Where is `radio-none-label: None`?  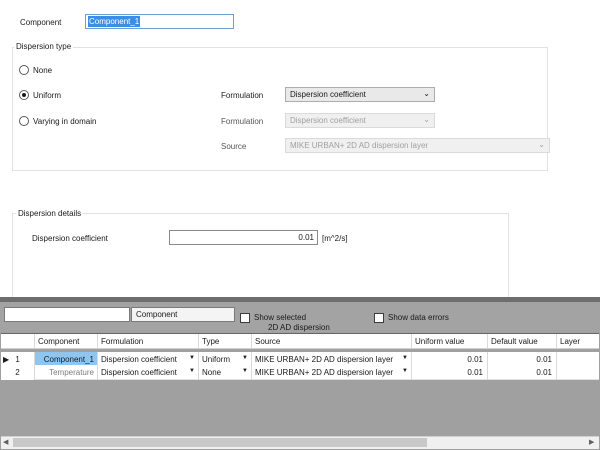
radio-none-label: None is located at coordinates (43, 70).